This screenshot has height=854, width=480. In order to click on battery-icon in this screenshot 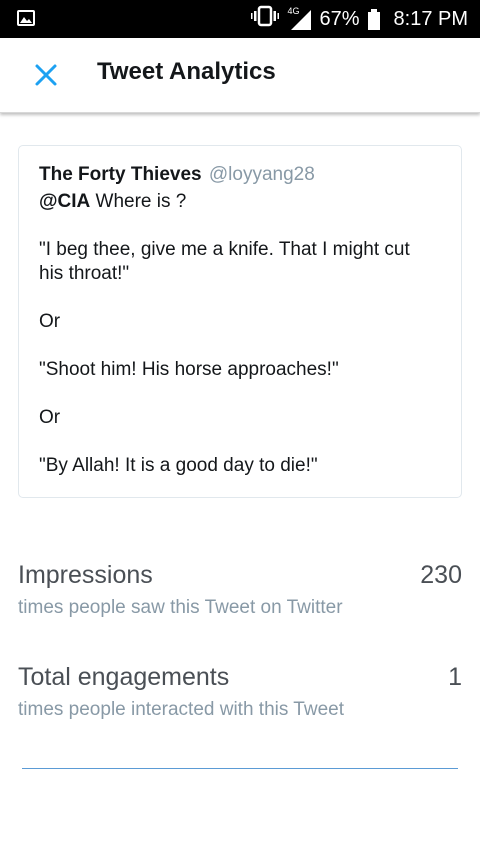, I will do `click(373, 19)`.